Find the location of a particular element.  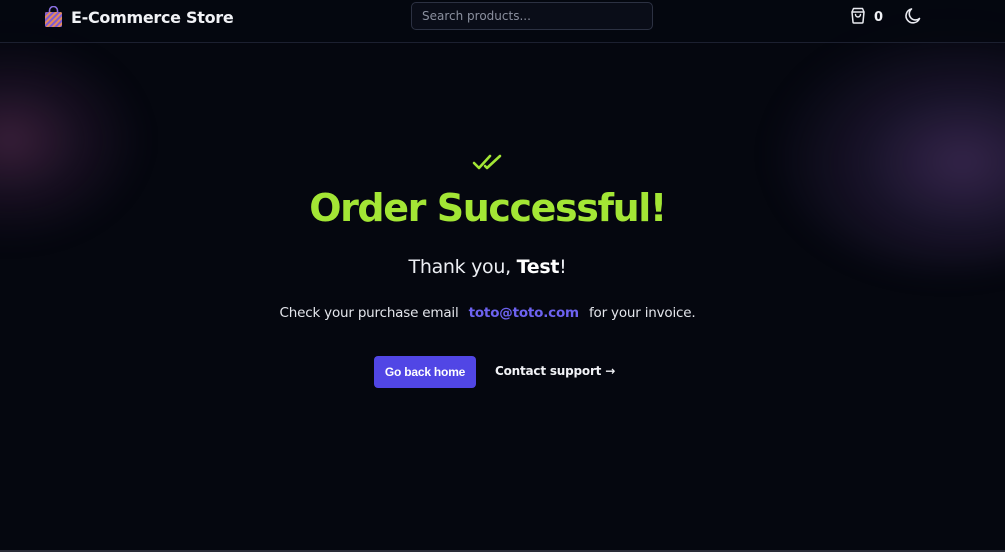

theme-toggle-button is located at coordinates (913, 16).